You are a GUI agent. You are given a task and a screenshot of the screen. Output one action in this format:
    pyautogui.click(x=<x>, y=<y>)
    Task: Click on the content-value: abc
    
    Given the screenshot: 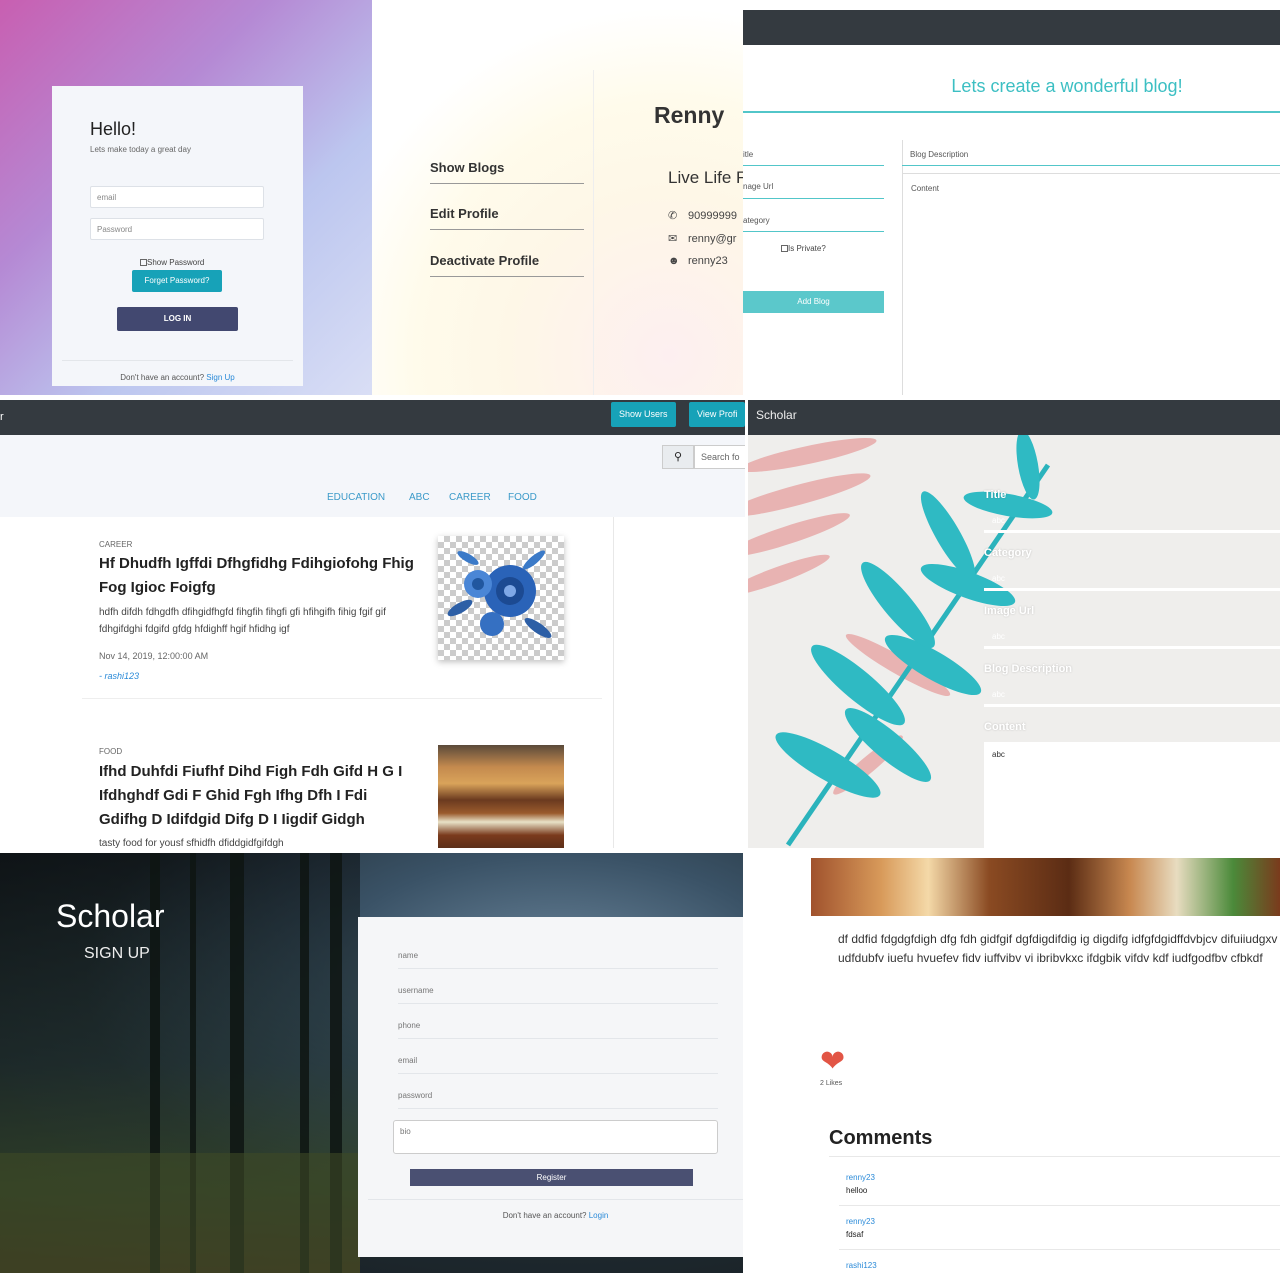 What is the action you would take?
    pyautogui.click(x=998, y=754)
    